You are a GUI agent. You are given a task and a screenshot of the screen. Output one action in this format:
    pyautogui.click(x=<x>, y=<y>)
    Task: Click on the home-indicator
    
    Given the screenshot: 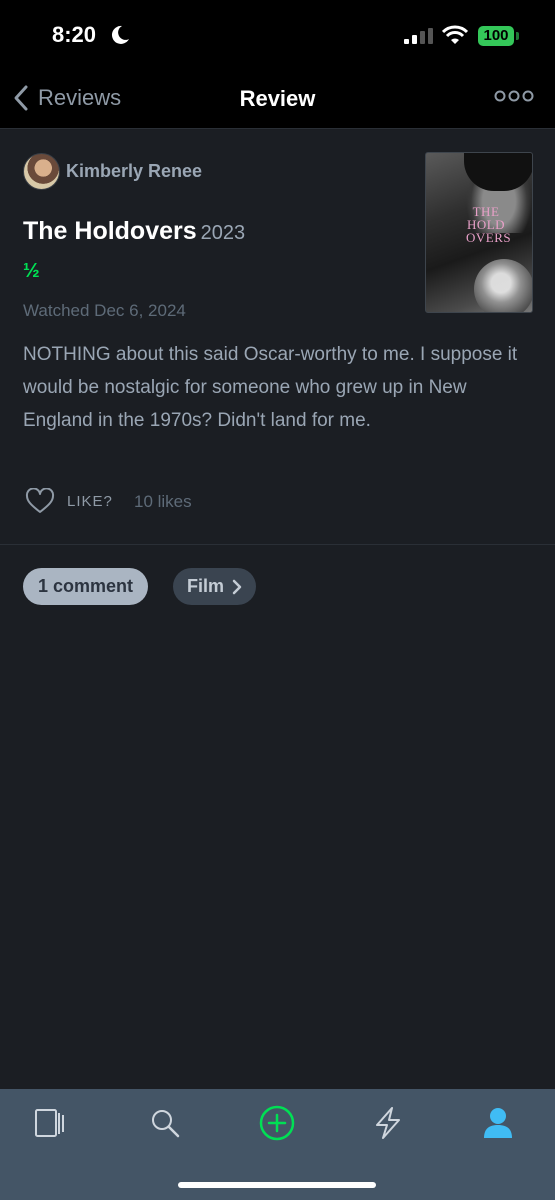 What is the action you would take?
    pyautogui.click(x=277, y=1185)
    